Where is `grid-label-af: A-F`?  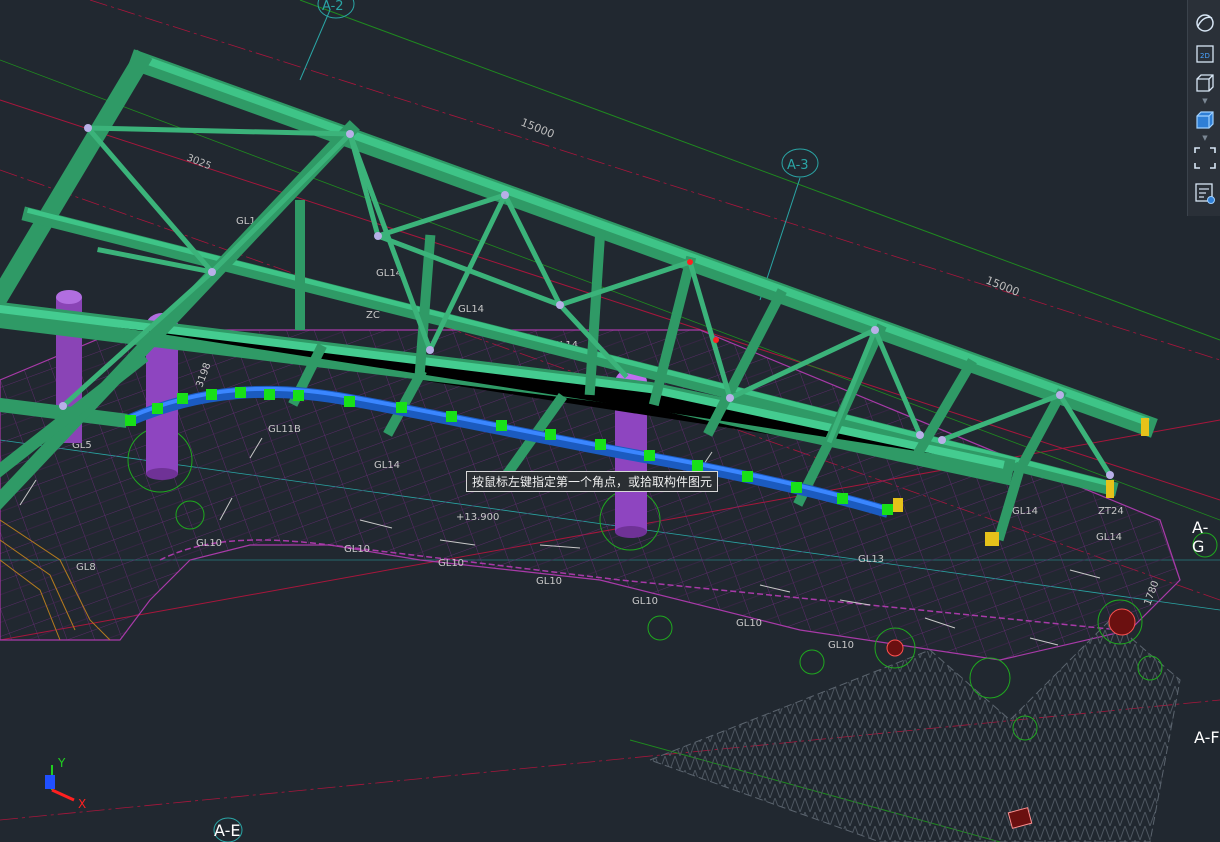
grid-label-af: A-F is located at coordinates (1207, 737).